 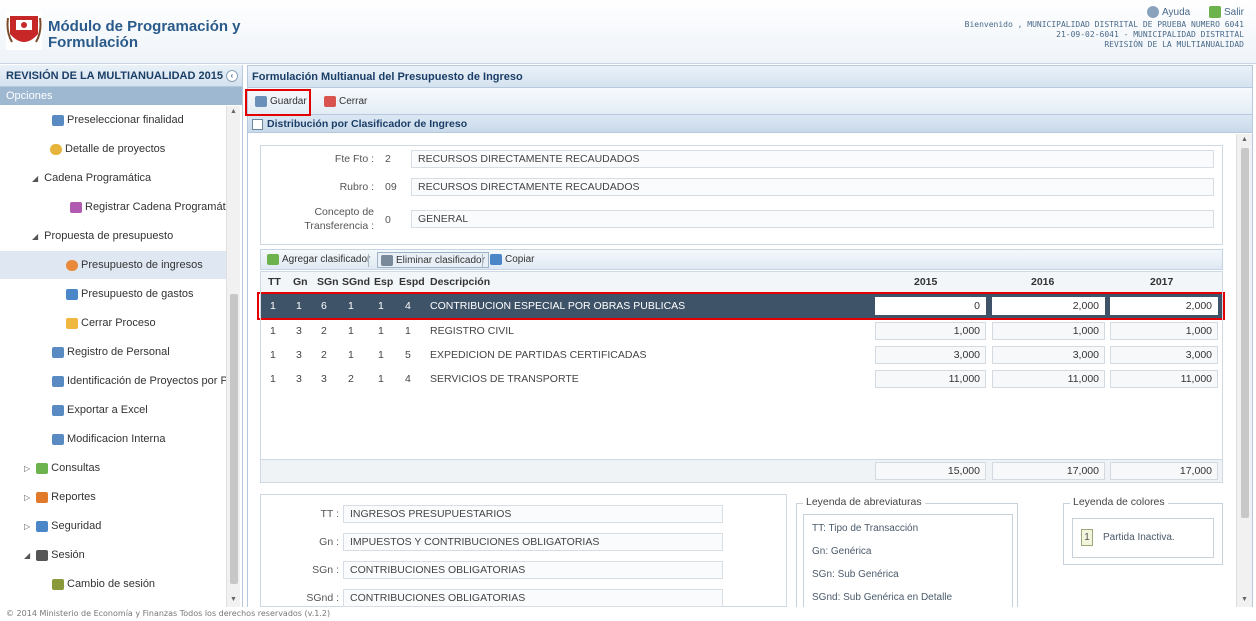 What do you see at coordinates (300, 282) in the screenshot?
I see `col-gn: Gn` at bounding box center [300, 282].